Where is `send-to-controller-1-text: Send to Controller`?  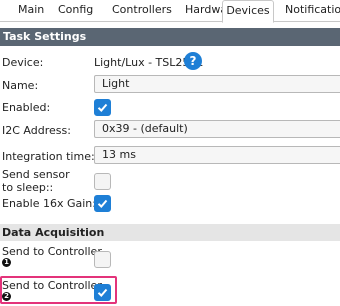
send-to-controller-1-text: Send to Controller is located at coordinates (52, 251).